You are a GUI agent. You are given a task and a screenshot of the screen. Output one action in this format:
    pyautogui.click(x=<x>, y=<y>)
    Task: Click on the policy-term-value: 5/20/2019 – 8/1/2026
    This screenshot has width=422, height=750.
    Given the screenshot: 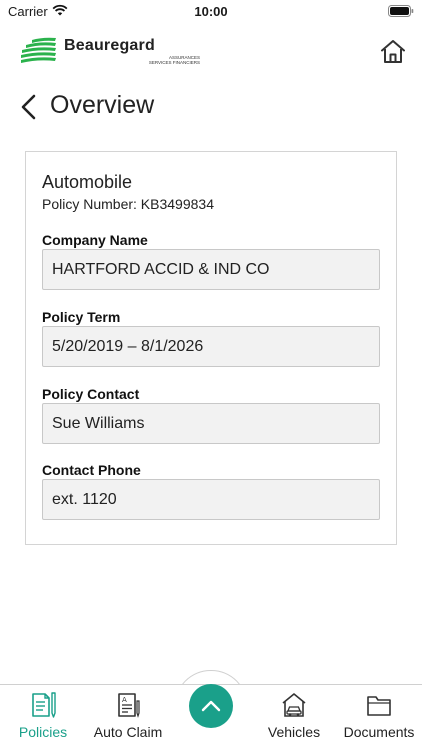 What is the action you would take?
    pyautogui.click(x=128, y=346)
    